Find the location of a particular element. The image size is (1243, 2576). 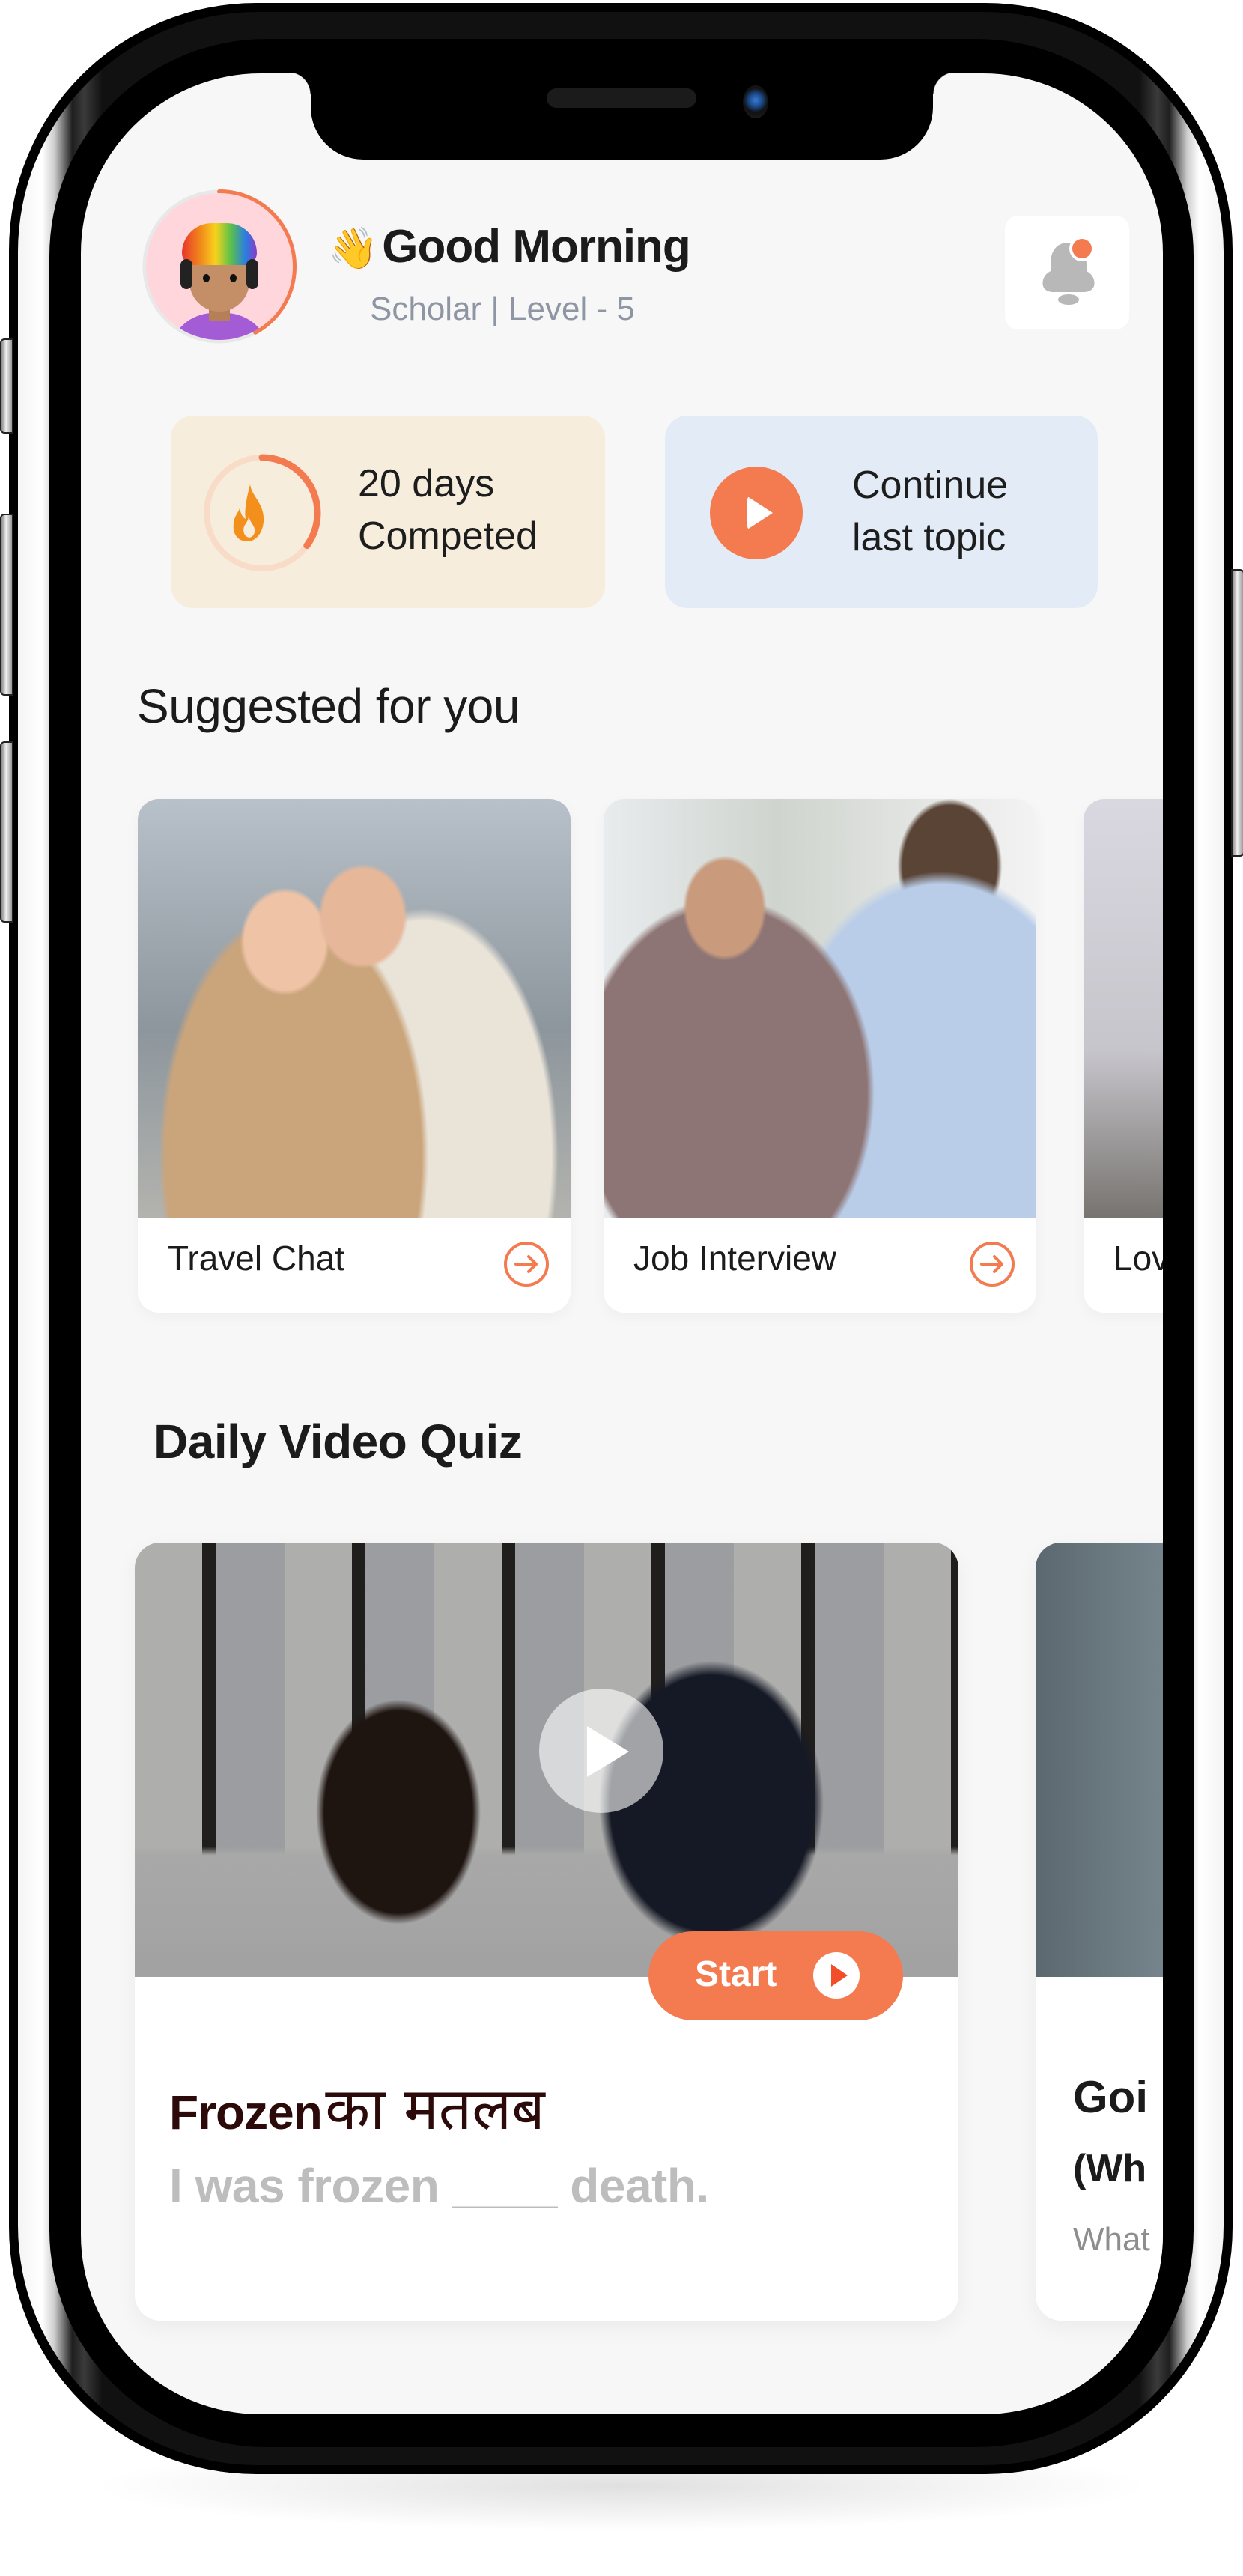

quiz-sentence: I was frozen ____ death. is located at coordinates (439, 2186).